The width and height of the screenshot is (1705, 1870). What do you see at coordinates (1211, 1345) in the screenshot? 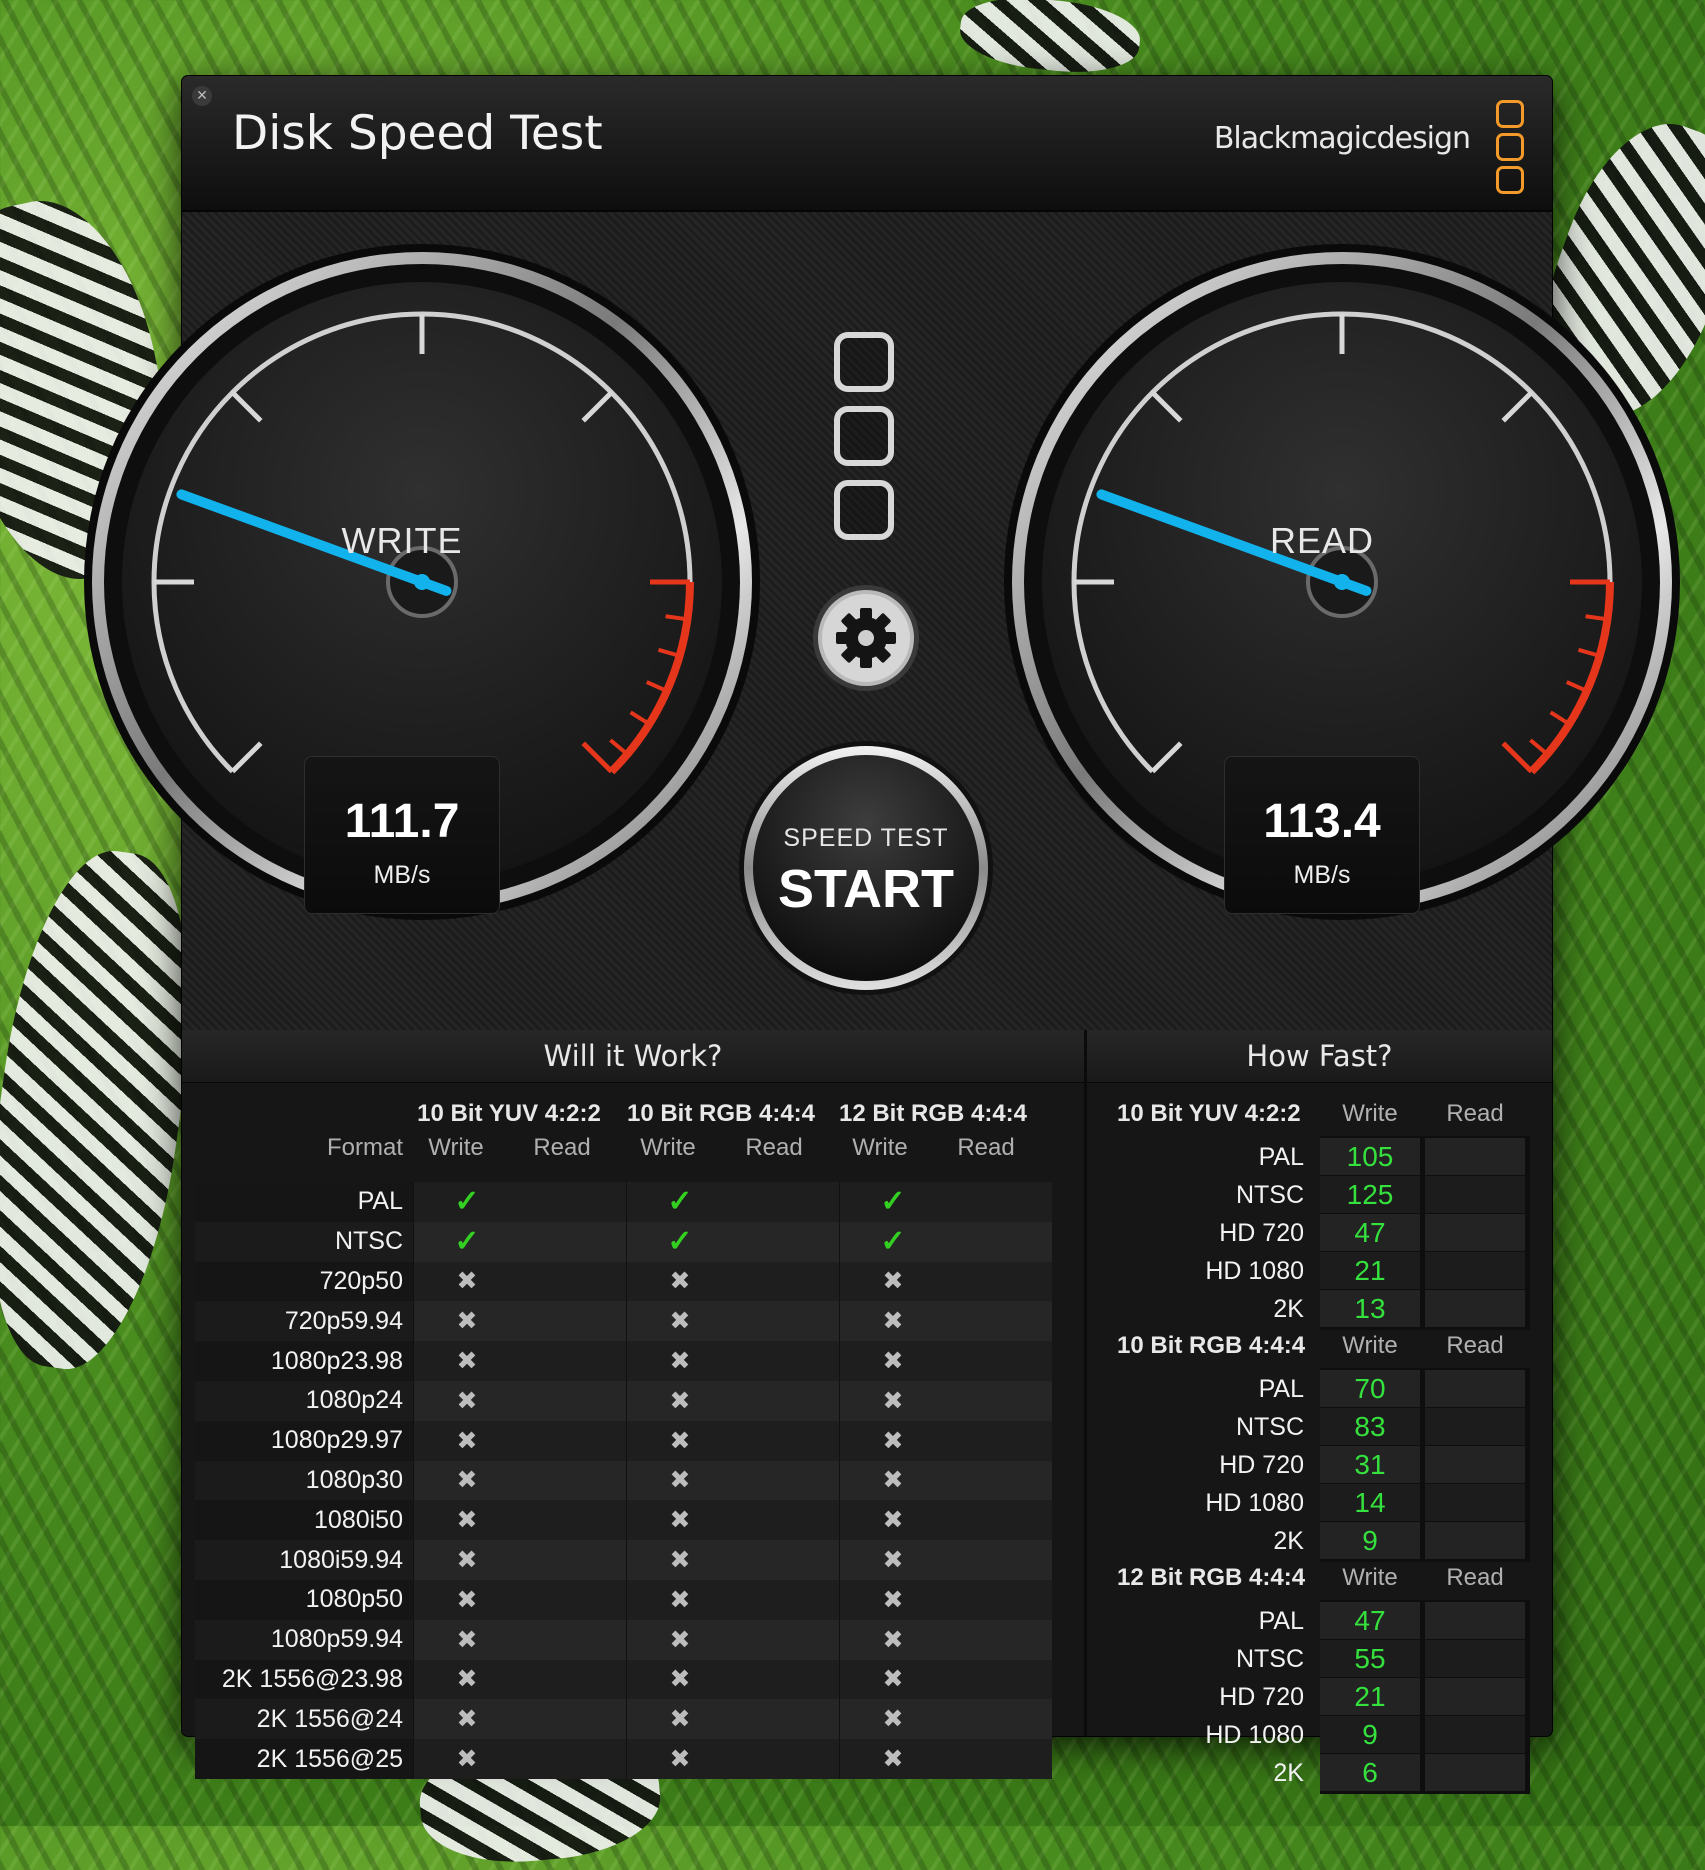
I see `how-fast-group-header: 10 Bit RGB 4:4:4` at bounding box center [1211, 1345].